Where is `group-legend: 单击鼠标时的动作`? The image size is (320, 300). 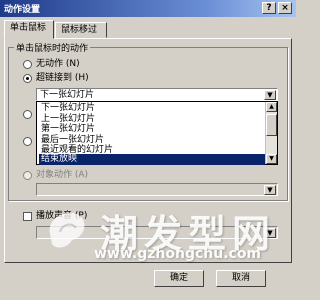 group-legend: 单击鼠标时的动作 is located at coordinates (52, 47).